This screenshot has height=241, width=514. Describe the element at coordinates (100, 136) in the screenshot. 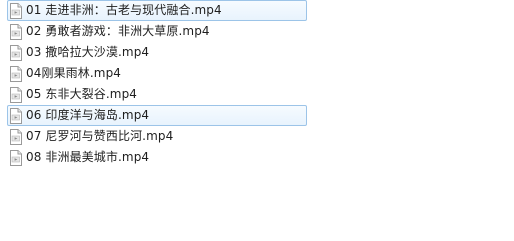

I see `file-name: 07 尼罗河与赞西比河.mp4` at that location.